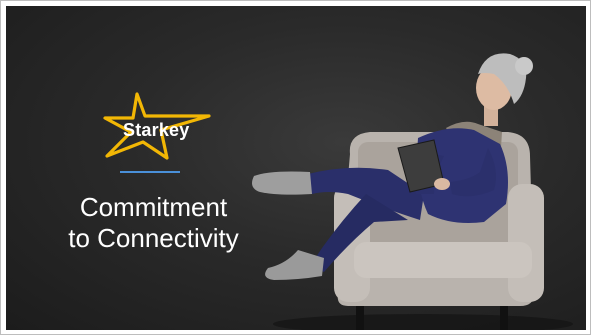 Image resolution: width=591 pixels, height=335 pixels. I want to click on hand, so click(442, 184).